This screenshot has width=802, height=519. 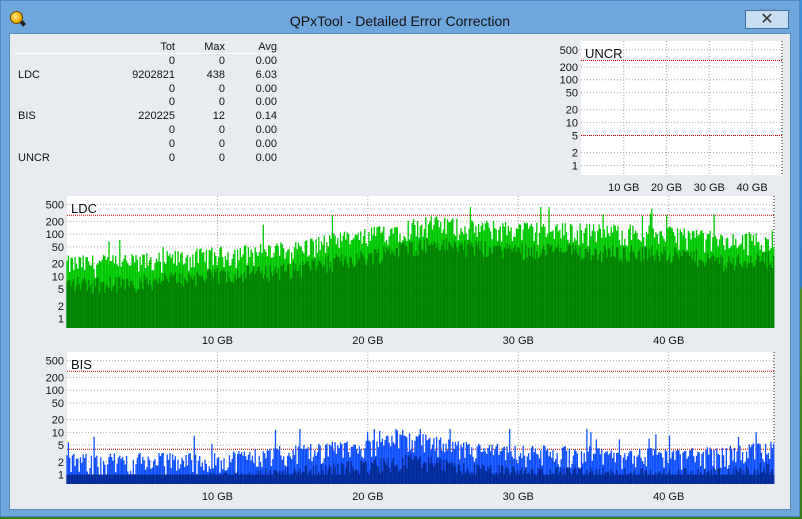 What do you see at coordinates (266, 116) in the screenshot?
I see `stats-avg: 0.14` at bounding box center [266, 116].